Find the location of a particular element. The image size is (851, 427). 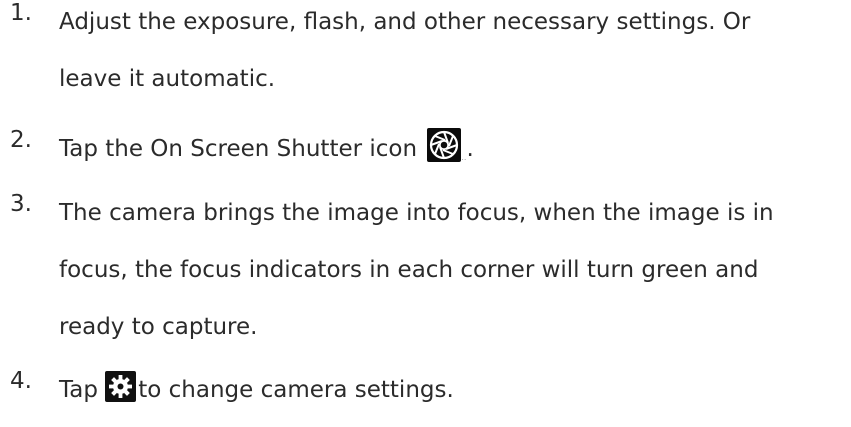

step-text-after-icon: . is located at coordinates (470, 149).